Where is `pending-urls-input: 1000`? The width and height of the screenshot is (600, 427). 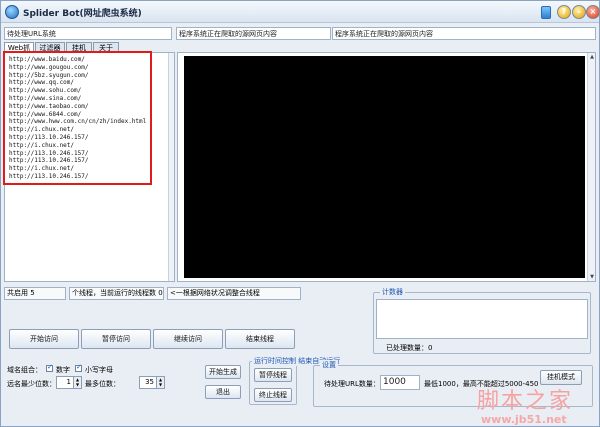
pending-urls-input: 1000 is located at coordinates (400, 382).